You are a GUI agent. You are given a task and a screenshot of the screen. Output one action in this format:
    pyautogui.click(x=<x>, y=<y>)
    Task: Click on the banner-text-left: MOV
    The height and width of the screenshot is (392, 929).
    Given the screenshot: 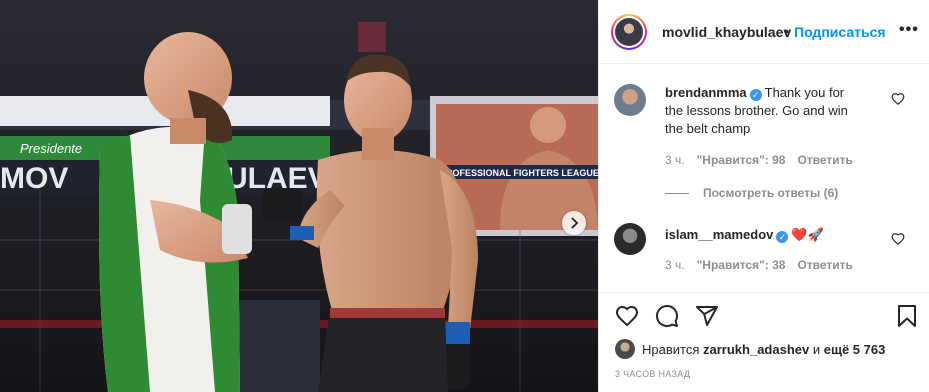 What is the action you would take?
    pyautogui.click(x=34, y=178)
    